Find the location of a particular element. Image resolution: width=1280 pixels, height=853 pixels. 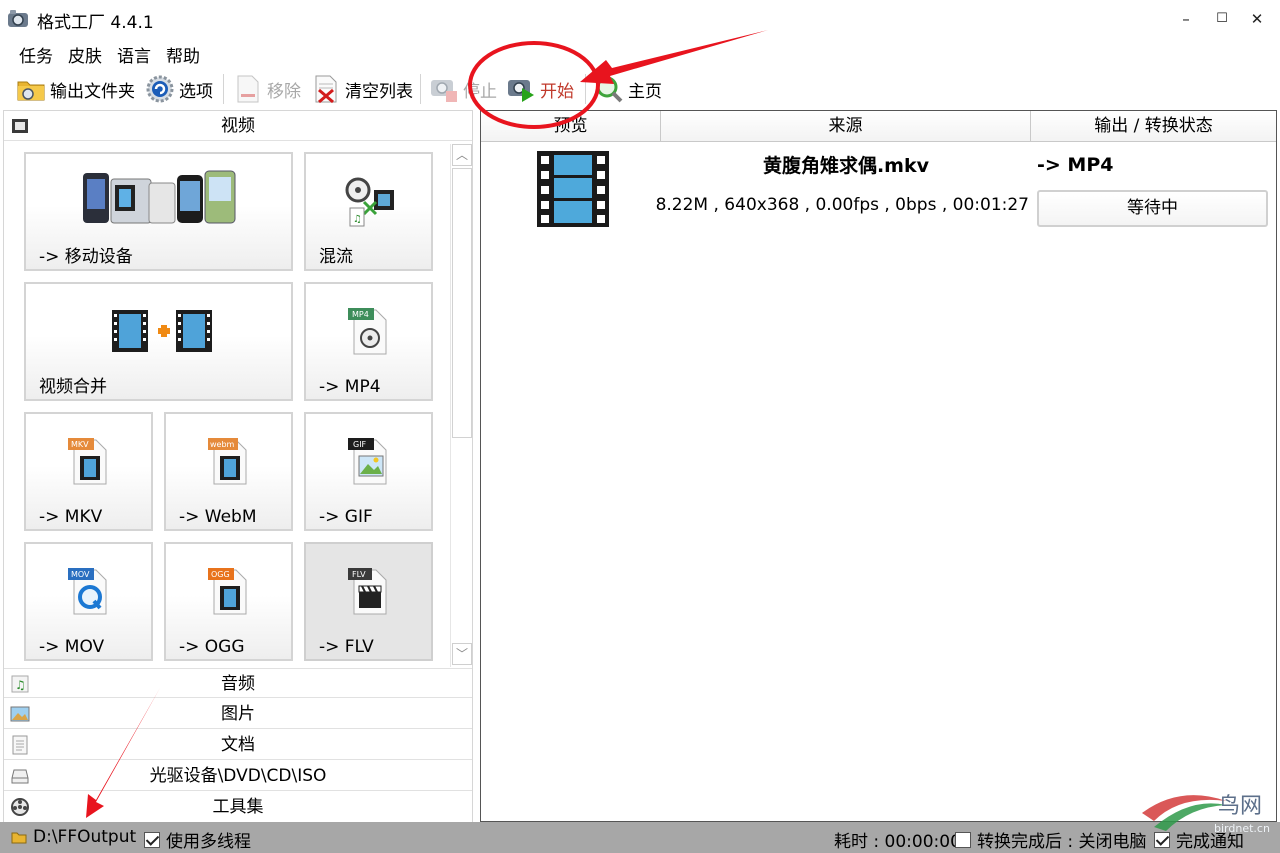

output-folder-button: 输出文件夹 is located at coordinates (75, 89).